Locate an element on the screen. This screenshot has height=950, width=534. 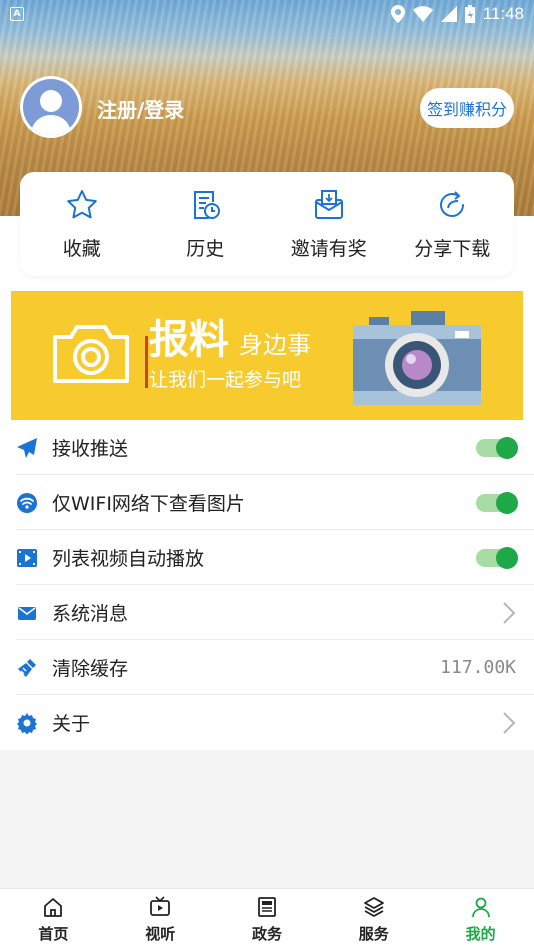
status-time: 11:48 is located at coordinates (503, 13).